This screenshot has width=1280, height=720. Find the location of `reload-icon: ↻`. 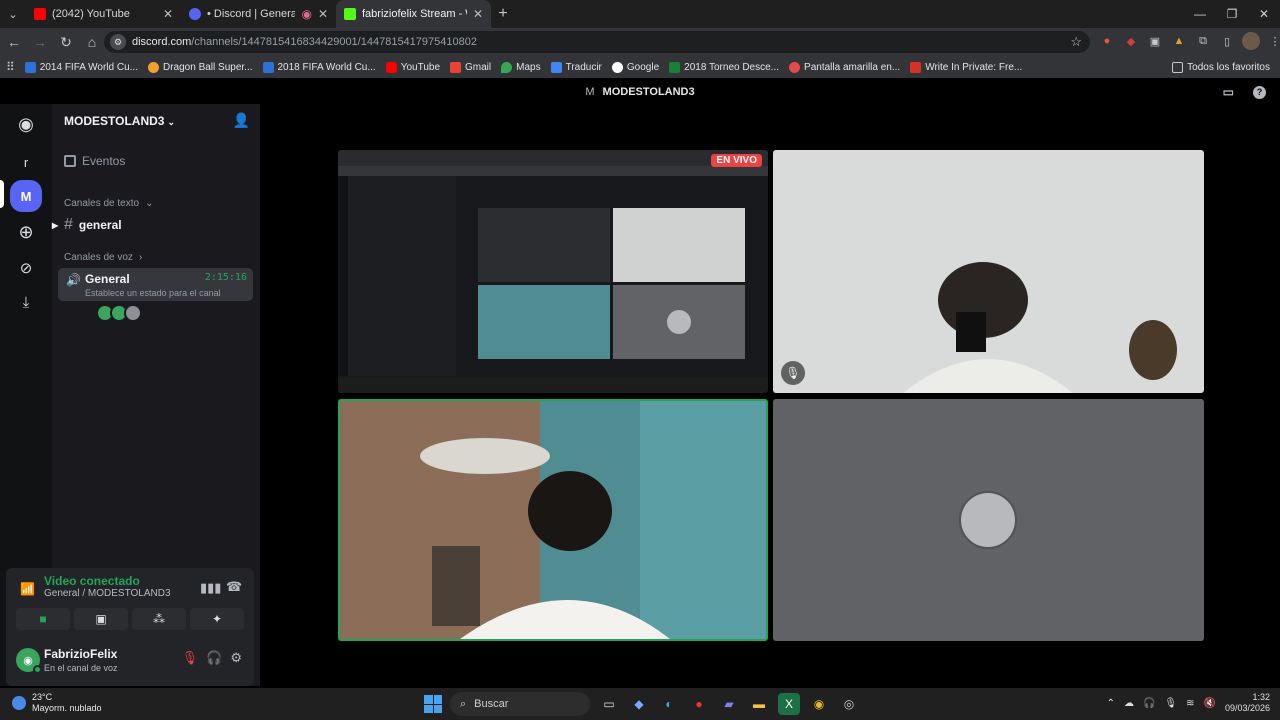

reload-icon: ↻ is located at coordinates (66, 42).